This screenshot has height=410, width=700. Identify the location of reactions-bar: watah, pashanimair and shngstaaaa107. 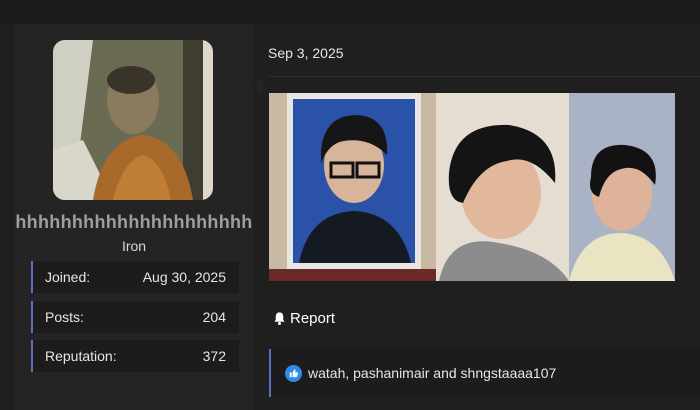
(484, 373).